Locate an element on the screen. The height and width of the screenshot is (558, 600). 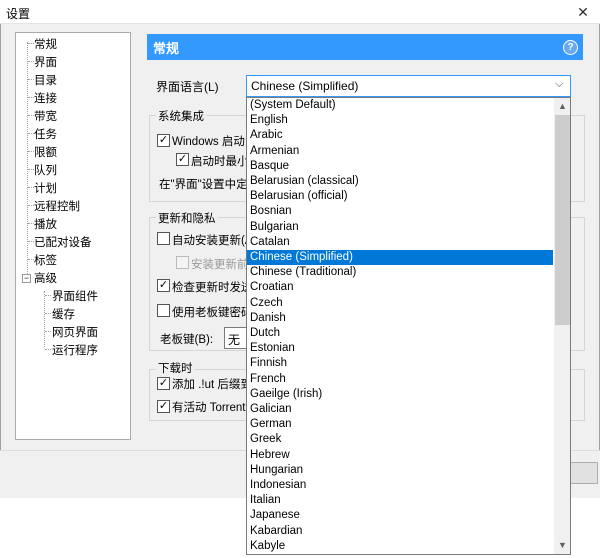
language-option: Gaeilge (Irish) is located at coordinates (400, 394).